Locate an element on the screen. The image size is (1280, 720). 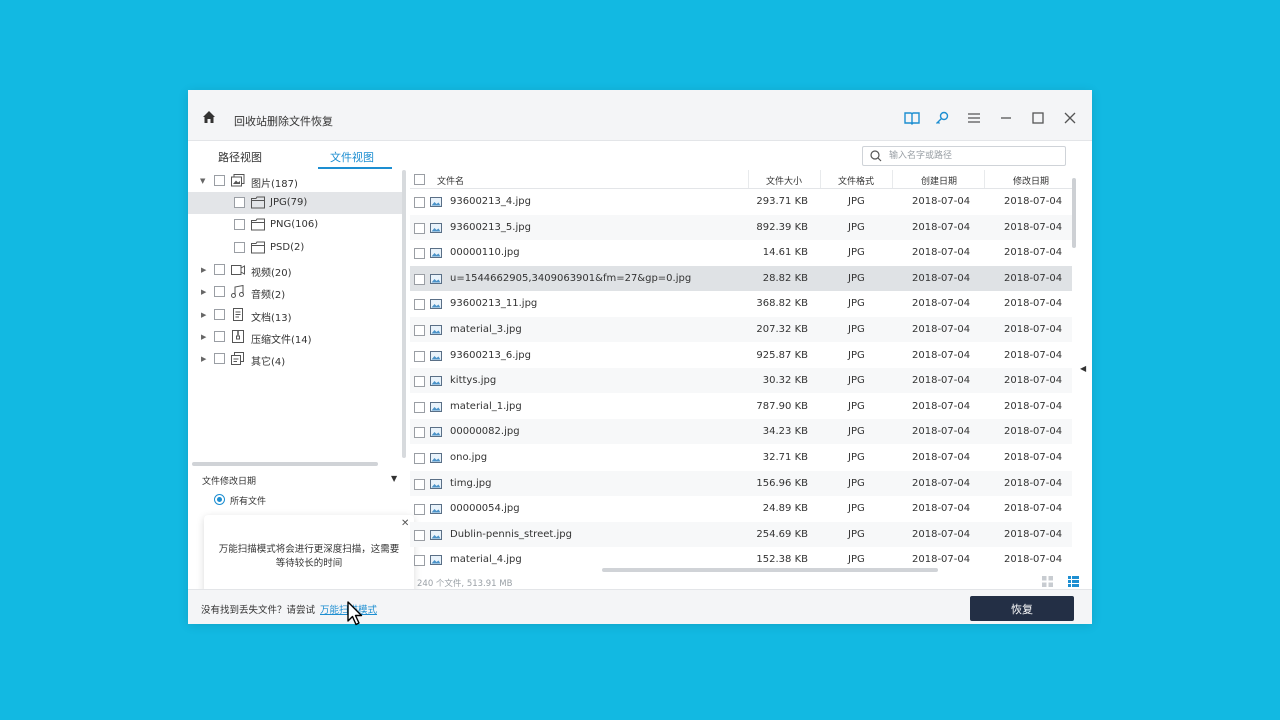
home-icon is located at coordinates (209, 117).